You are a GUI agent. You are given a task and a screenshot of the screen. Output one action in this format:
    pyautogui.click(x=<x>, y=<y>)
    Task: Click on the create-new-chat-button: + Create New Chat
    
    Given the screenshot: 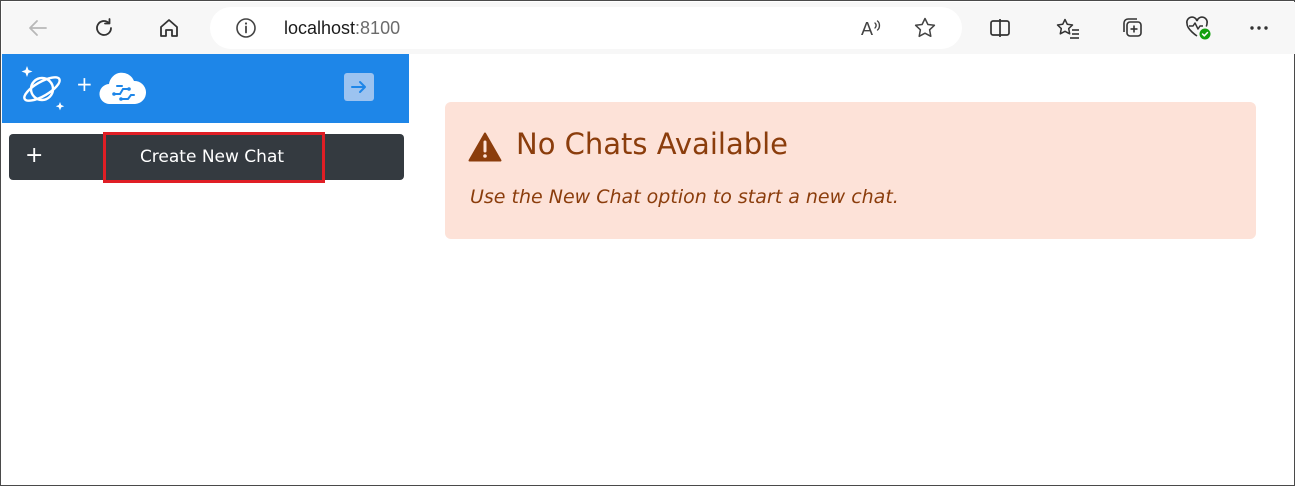 What is the action you would take?
    pyautogui.click(x=206, y=157)
    